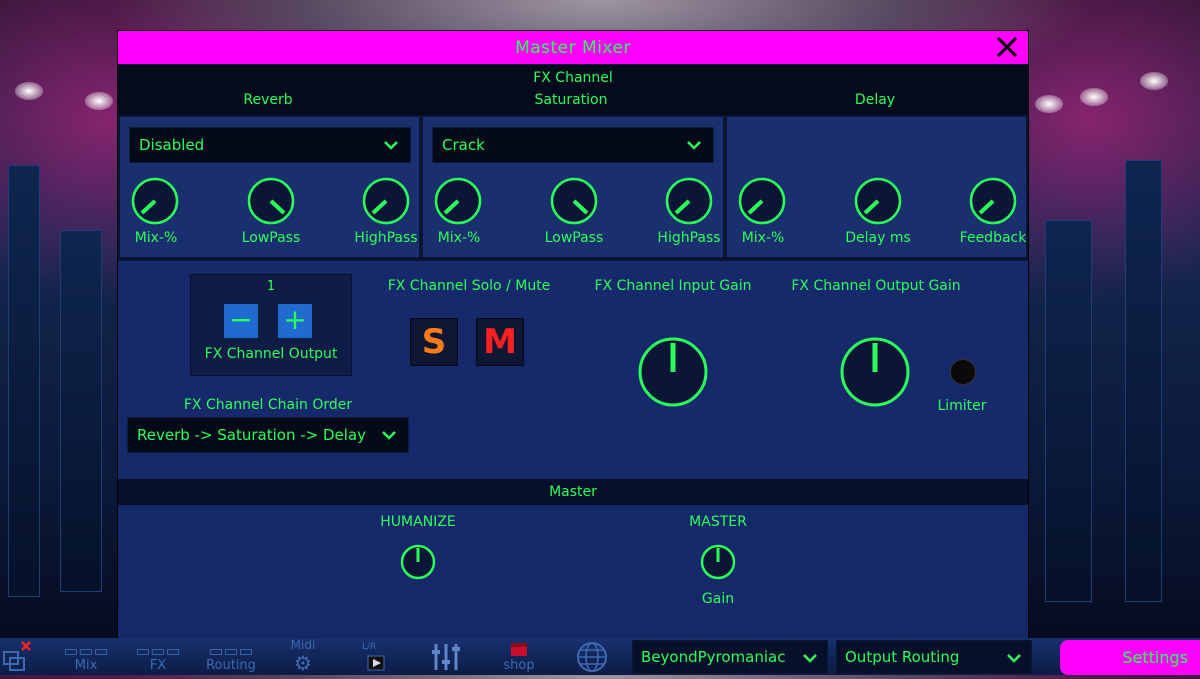 The height and width of the screenshot is (679, 1200). What do you see at coordinates (158, 665) in the screenshot?
I see `toolbar-fx-label: FX` at bounding box center [158, 665].